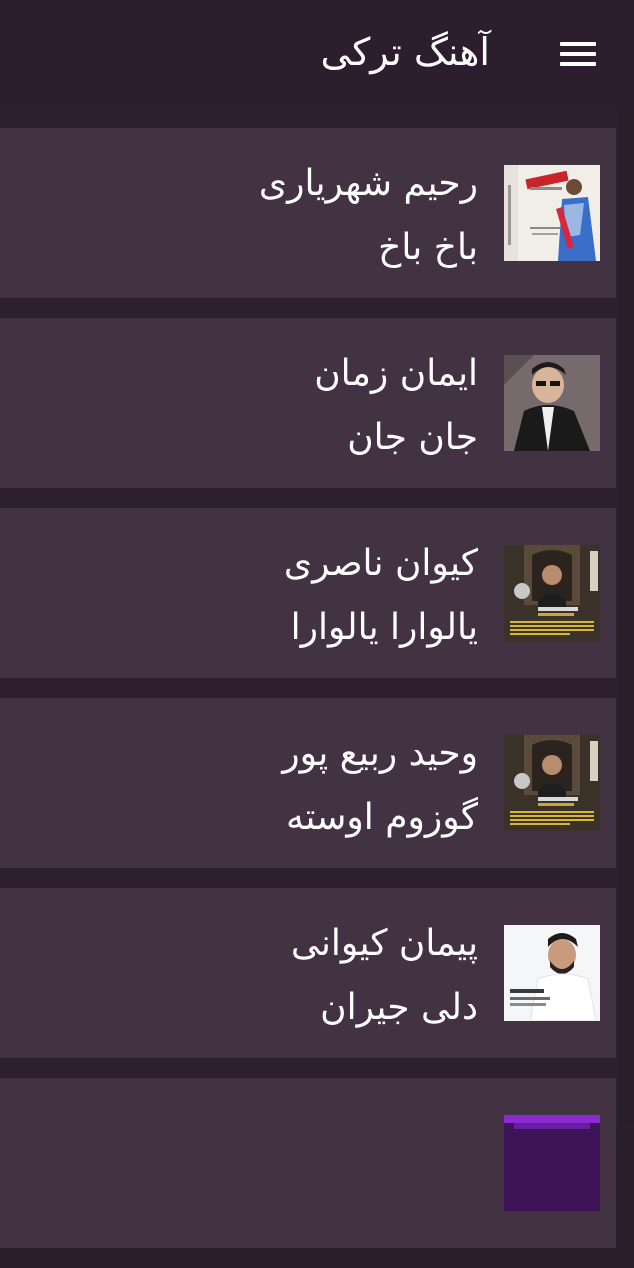  Describe the element at coordinates (384, 943) in the screenshot. I see `artist-name: پیمان کیوانی` at that location.